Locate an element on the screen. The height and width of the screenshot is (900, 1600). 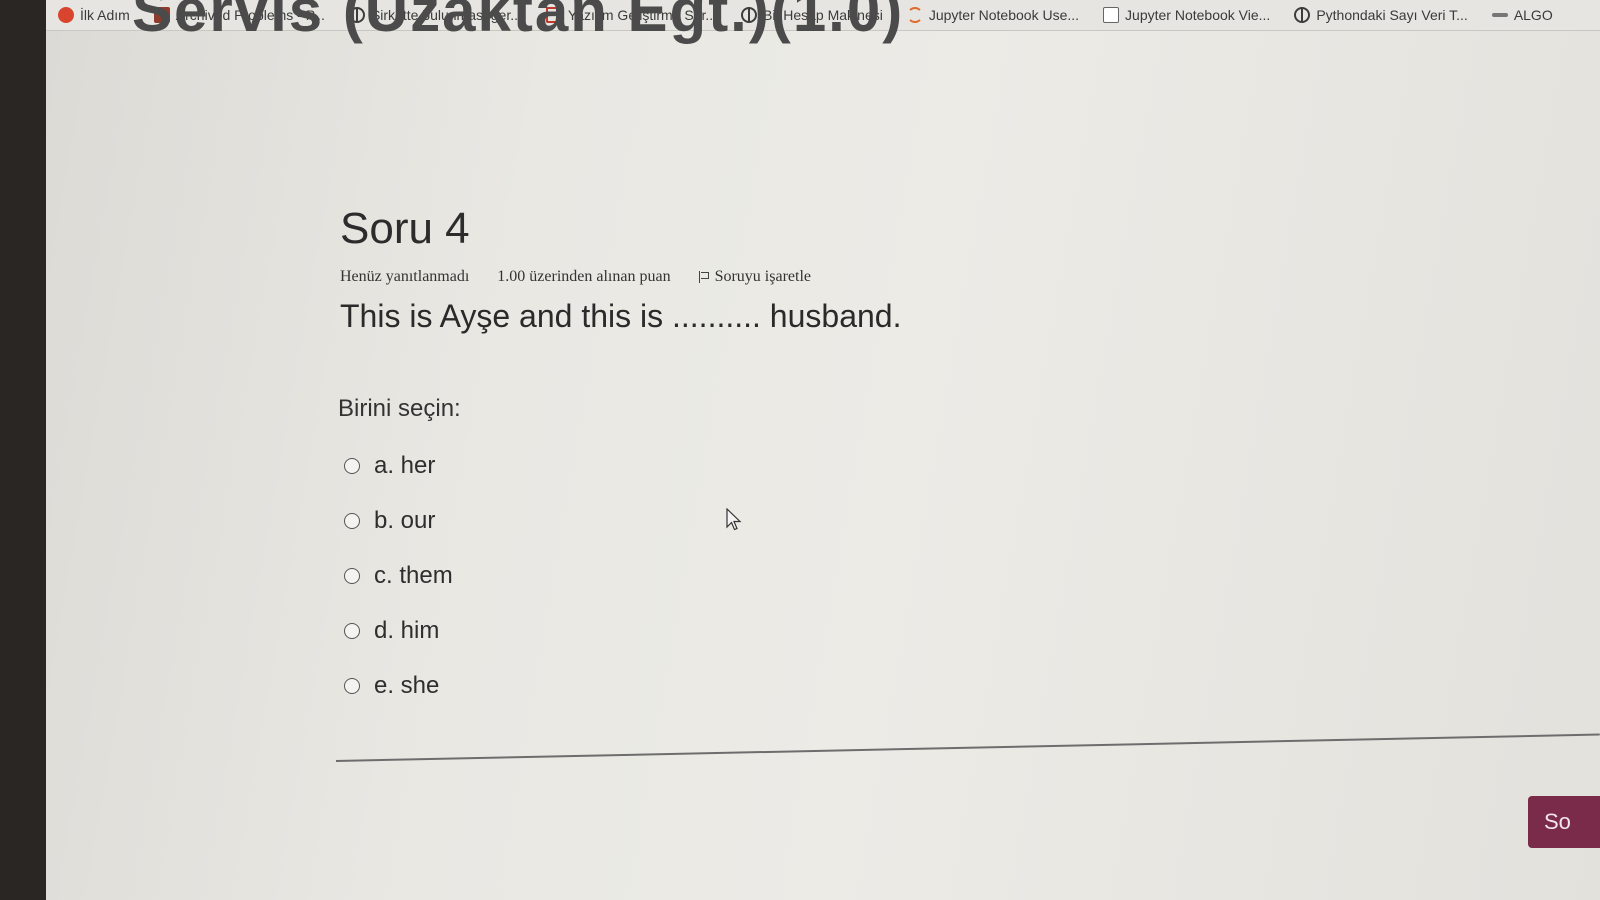
page-heading: Servis (Uzaktan Eğt.)(1.0) is located at coordinates (518, 22).